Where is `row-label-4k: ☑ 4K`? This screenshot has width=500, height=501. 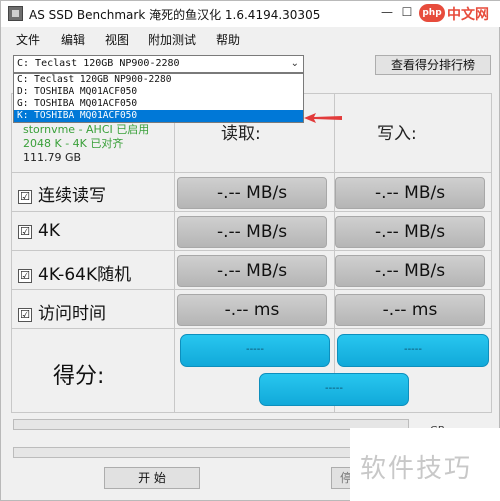
row-label-4k: ☑ 4K is located at coordinates (39, 231).